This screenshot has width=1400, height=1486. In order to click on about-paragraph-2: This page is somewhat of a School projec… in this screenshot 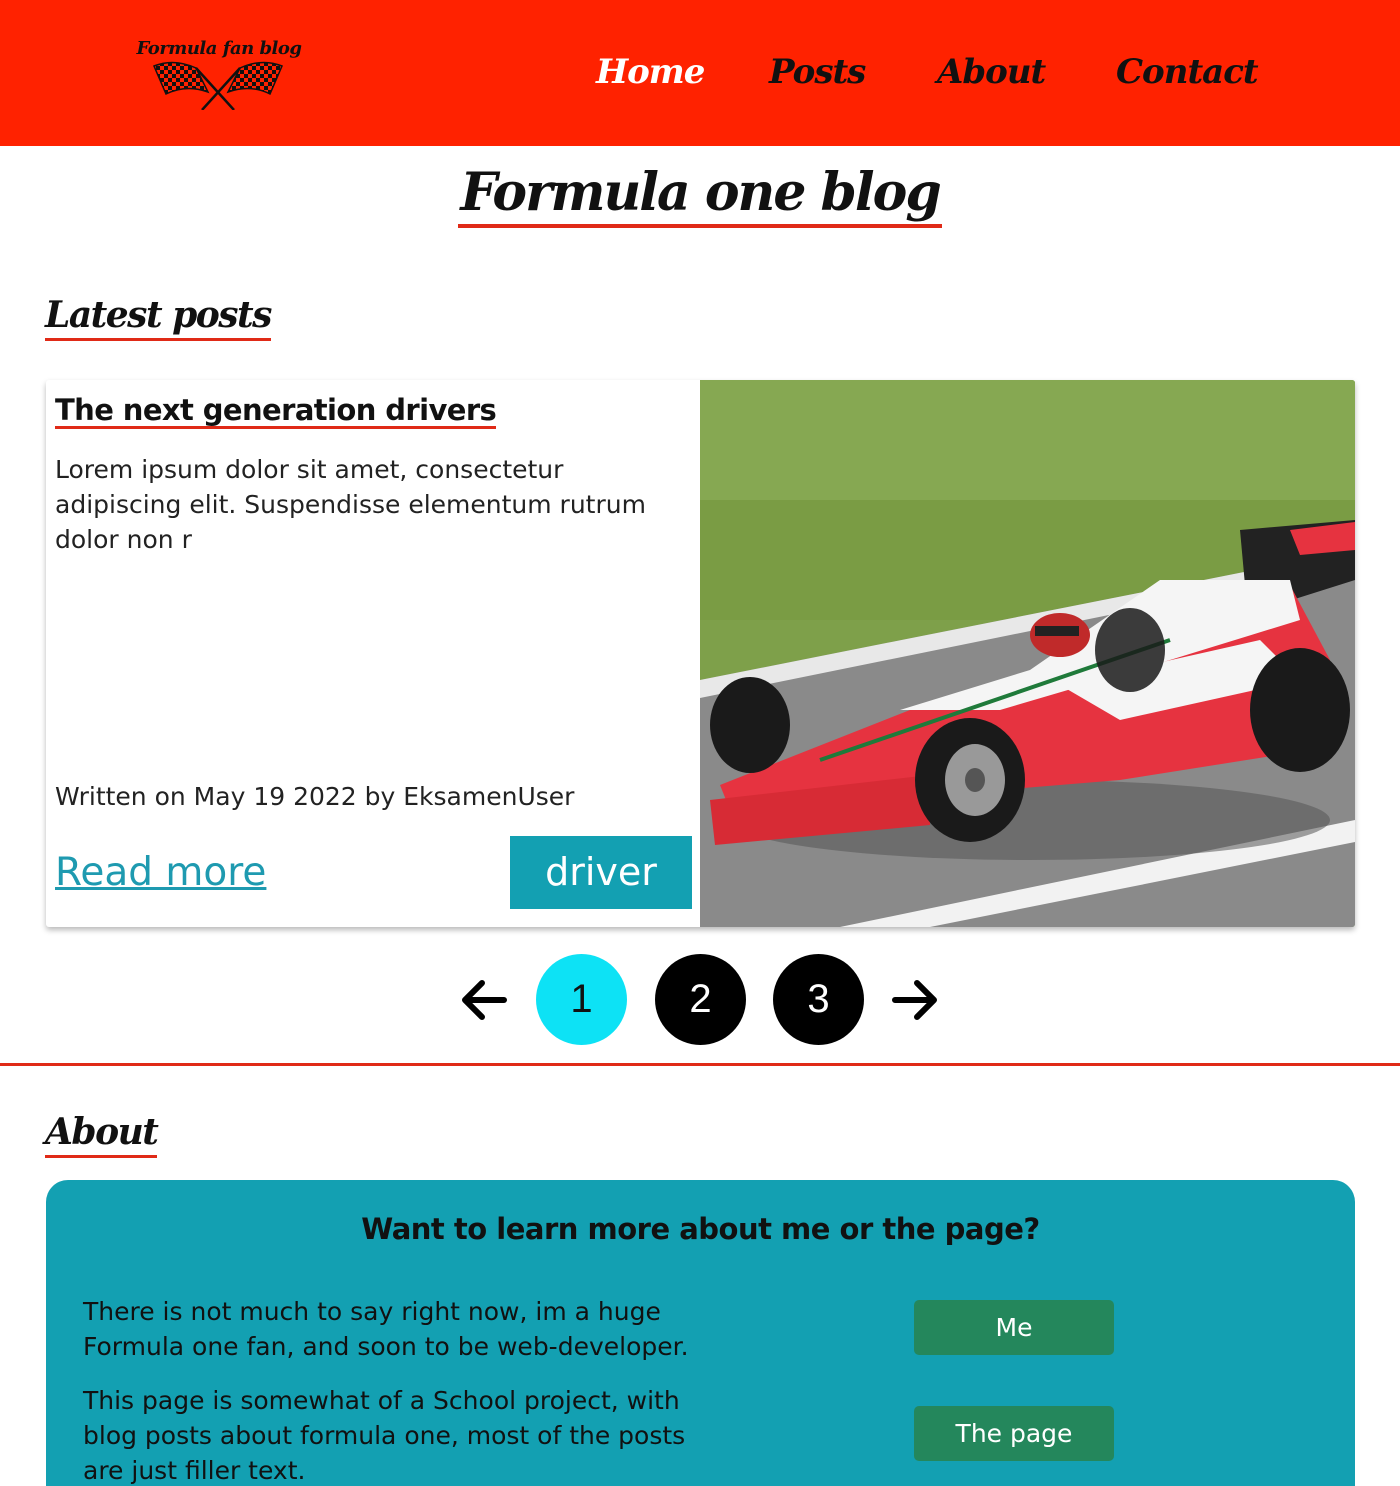, I will do `click(384, 1435)`.